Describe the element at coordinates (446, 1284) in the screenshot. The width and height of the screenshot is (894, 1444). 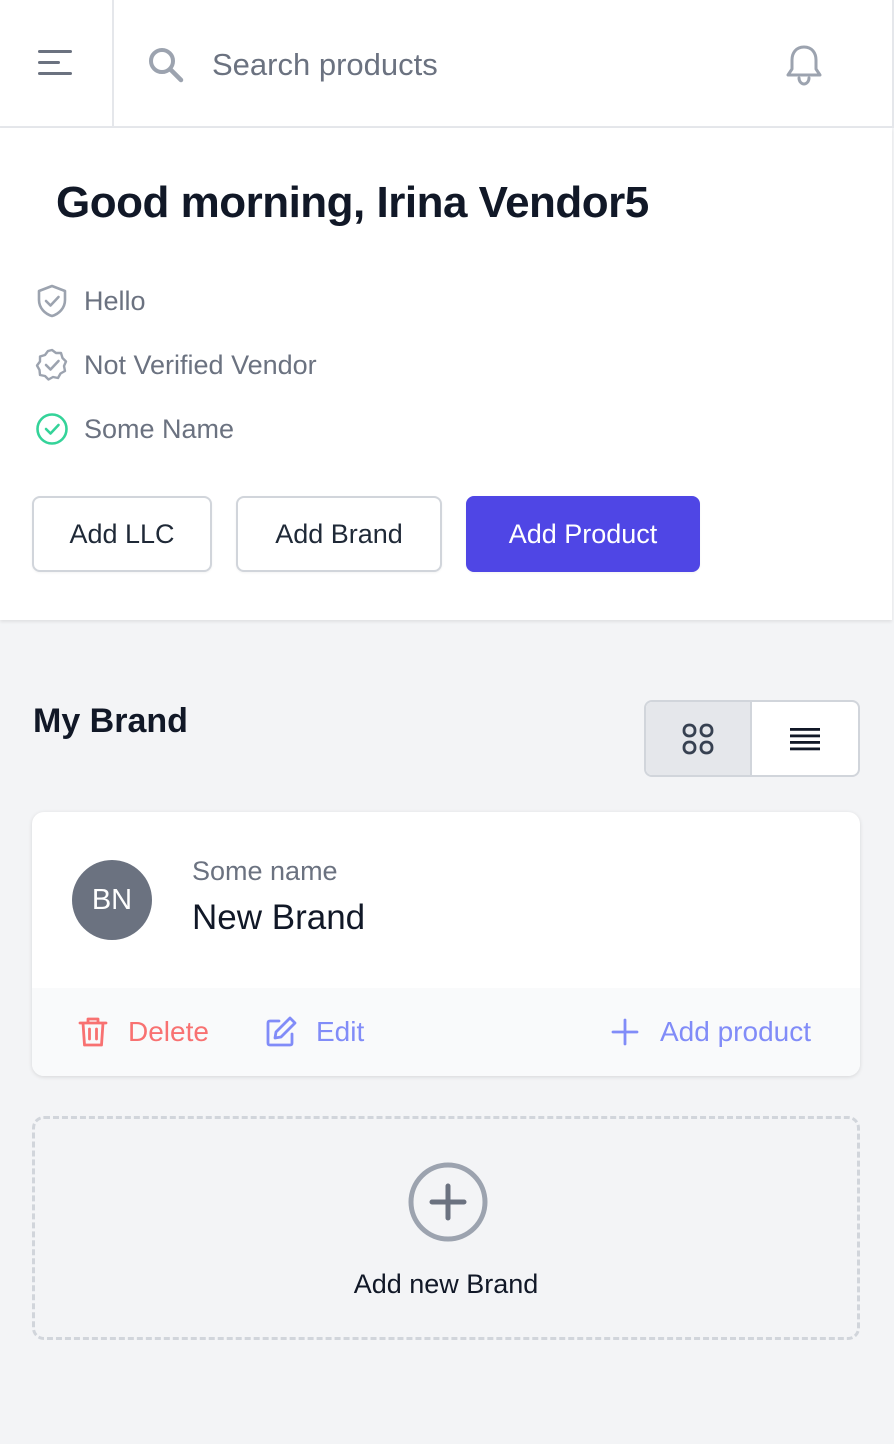
I see `add-new-brand-label: Add new Brand` at that location.